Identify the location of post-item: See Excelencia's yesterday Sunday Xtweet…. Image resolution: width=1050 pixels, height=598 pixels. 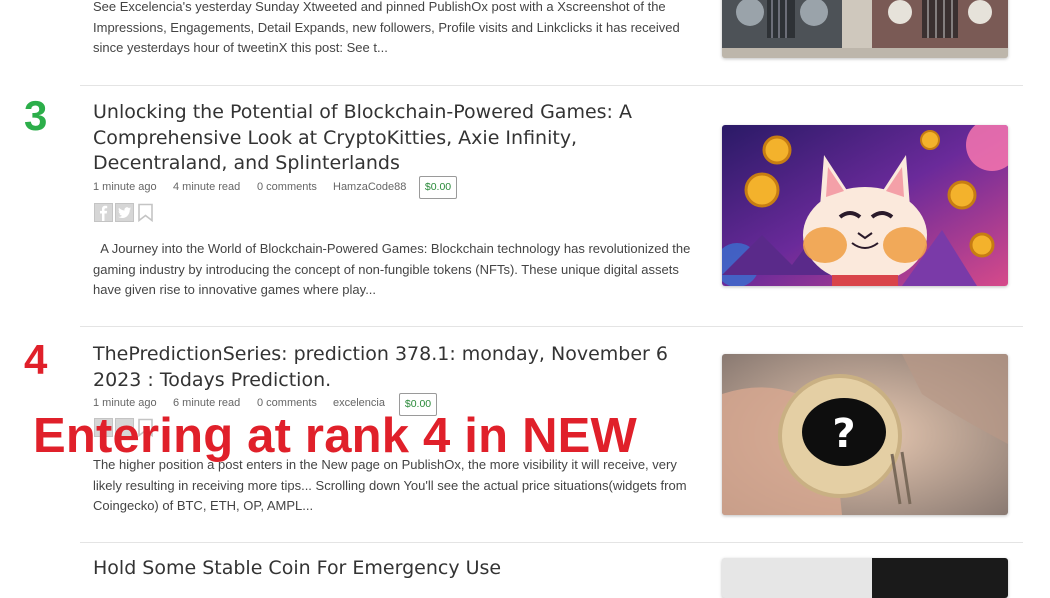
(525, 43).